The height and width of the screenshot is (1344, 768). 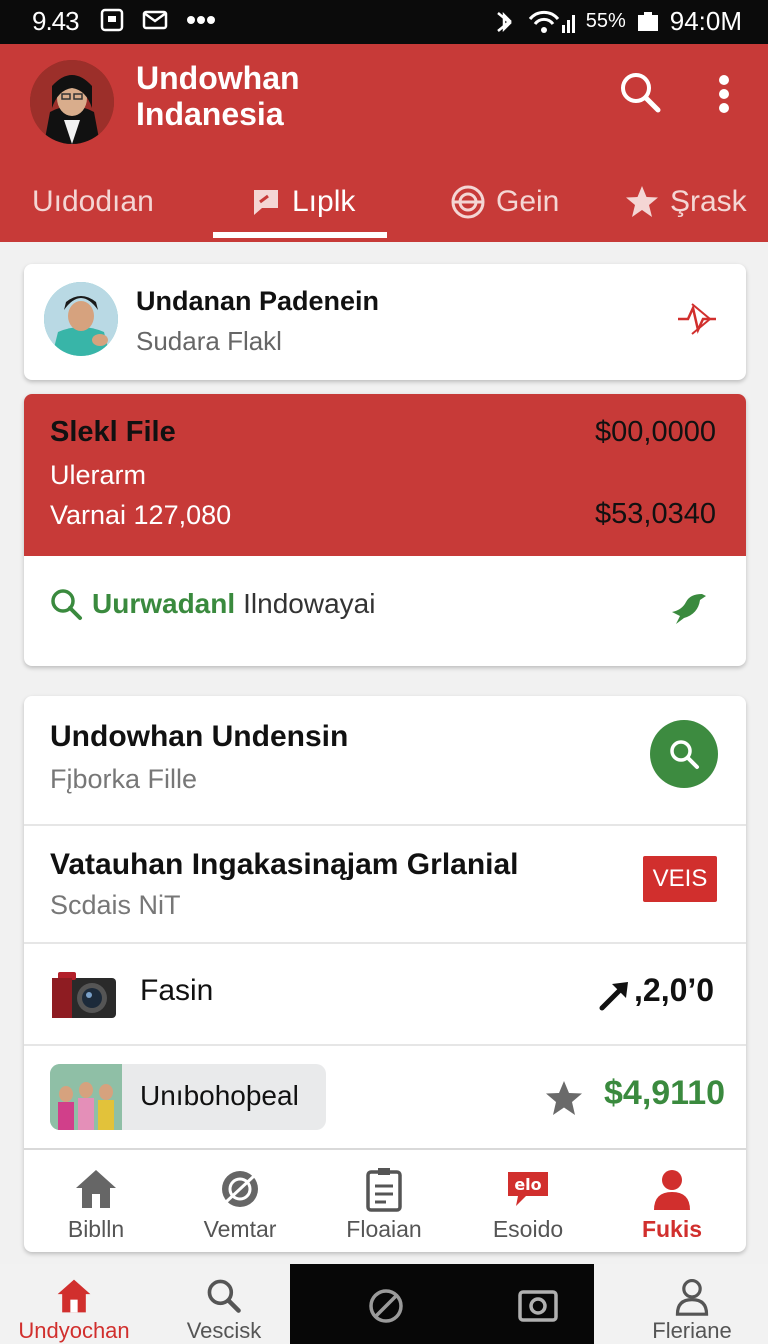 I want to click on list-item: Undowhan Undensin Fįborka Fille, so click(x=385, y=761).